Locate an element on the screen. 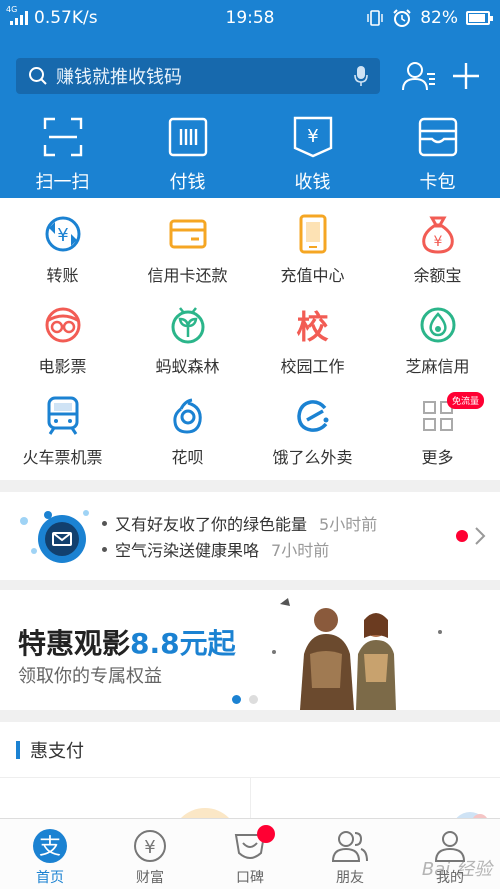 The height and width of the screenshot is (889, 500). grid-item-credit-card: 信用卡还款 is located at coordinates (187, 253).